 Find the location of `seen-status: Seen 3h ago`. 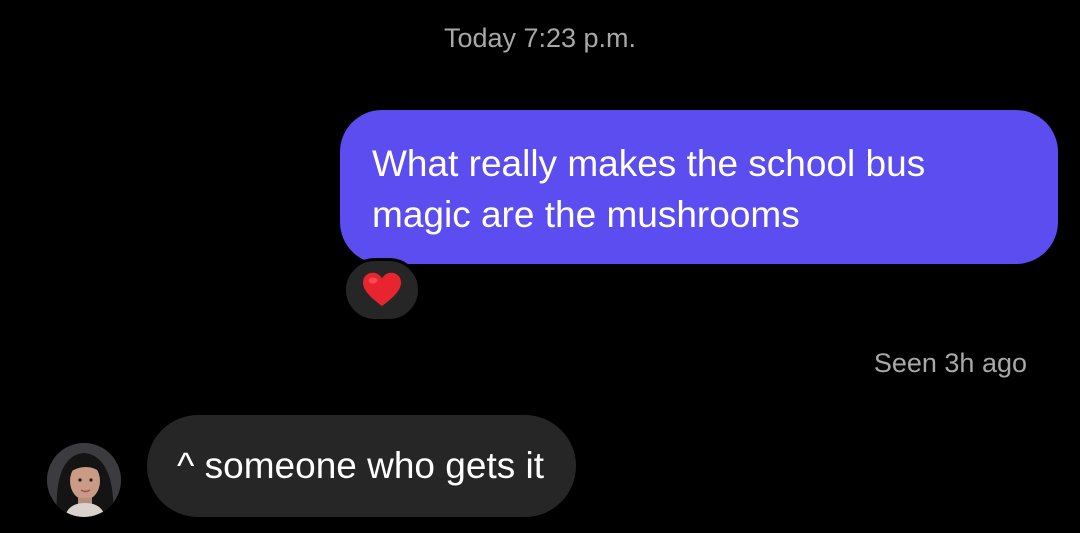

seen-status: Seen 3h ago is located at coordinates (950, 363).